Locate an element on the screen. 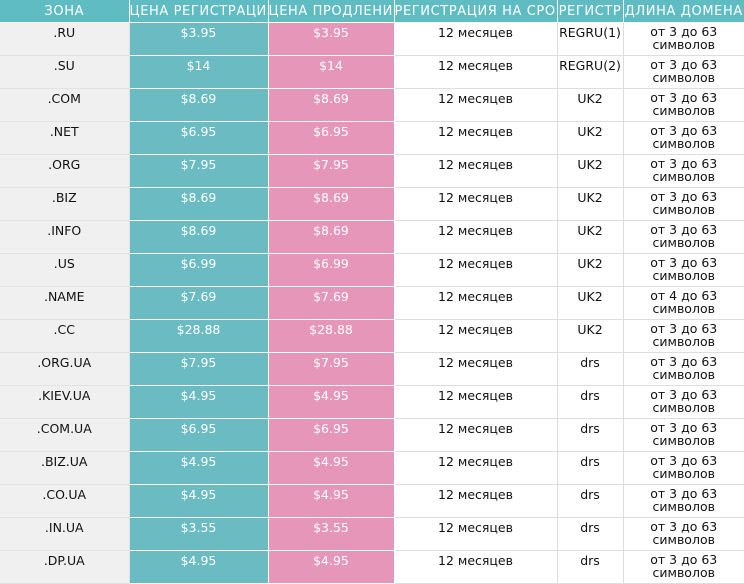  zone-cell-text: .NET is located at coordinates (64, 130).